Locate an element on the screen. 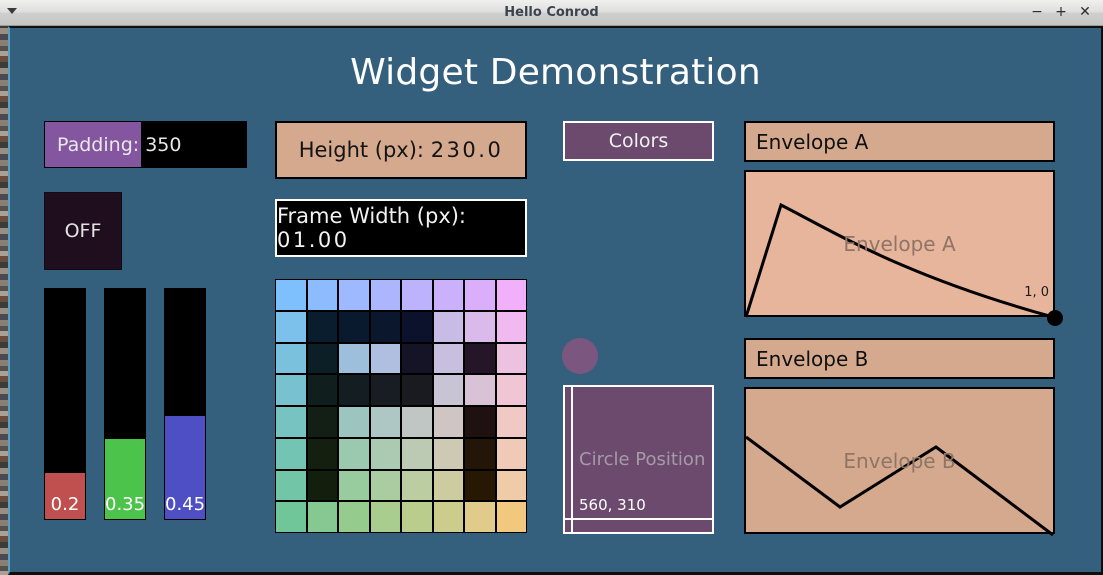 This screenshot has height=575, width=1103. padding-slider-label: Padding: 350 is located at coordinates (119, 144).